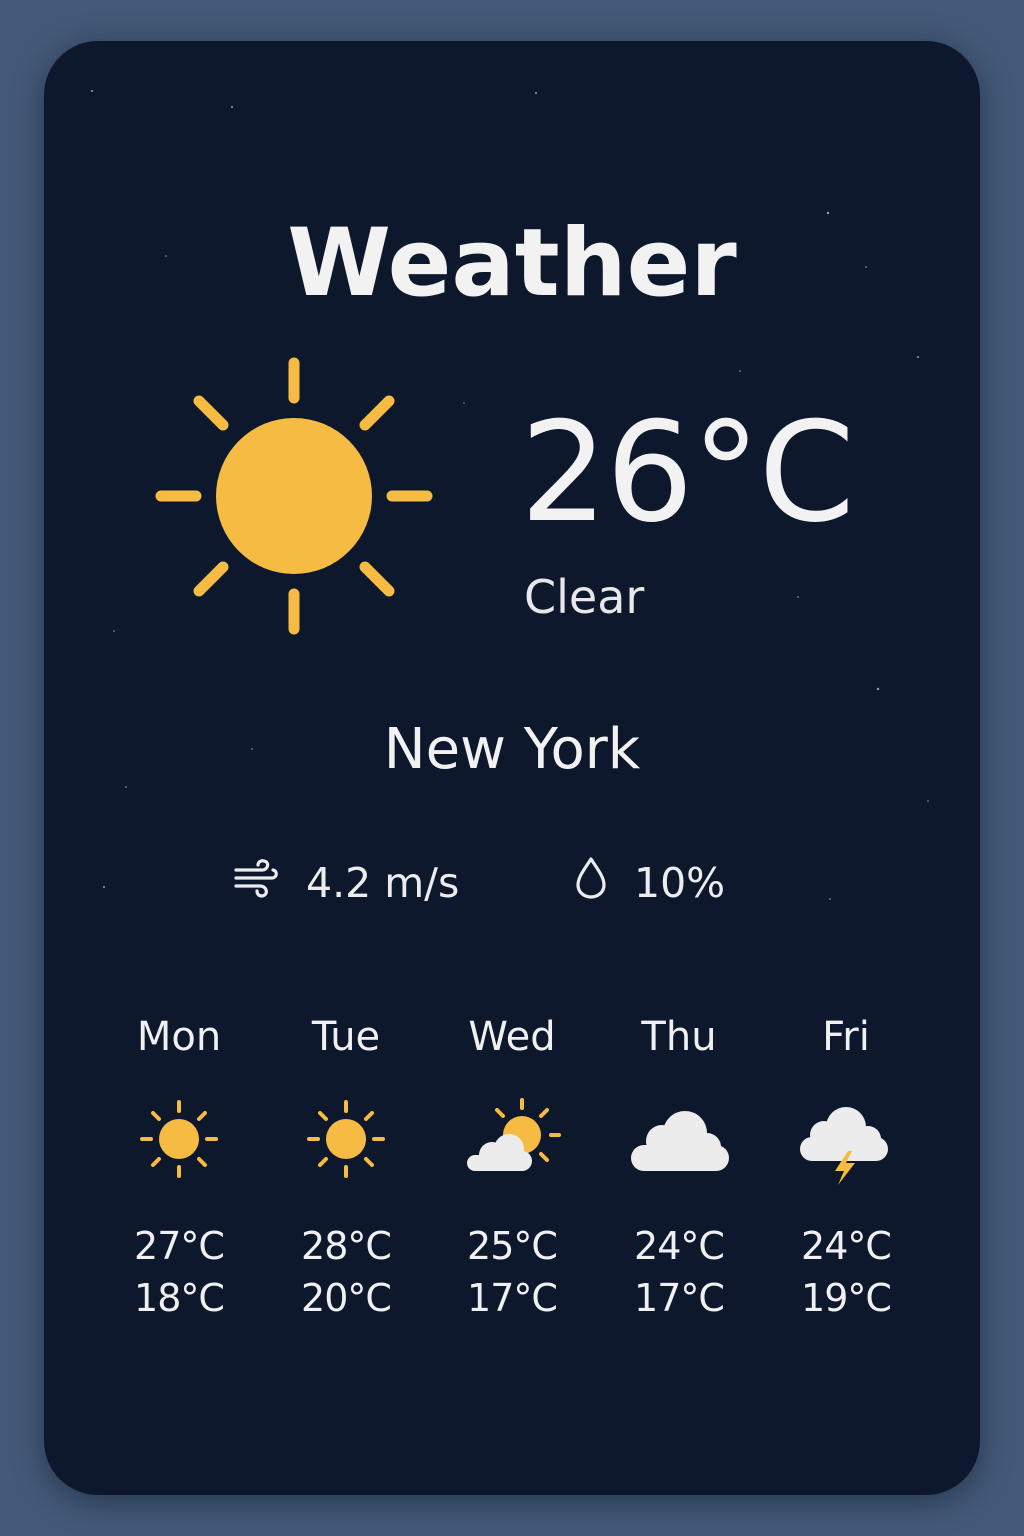 The image size is (1024, 1536). Describe the element at coordinates (679, 1037) in the screenshot. I see `day-name: Thu` at that location.